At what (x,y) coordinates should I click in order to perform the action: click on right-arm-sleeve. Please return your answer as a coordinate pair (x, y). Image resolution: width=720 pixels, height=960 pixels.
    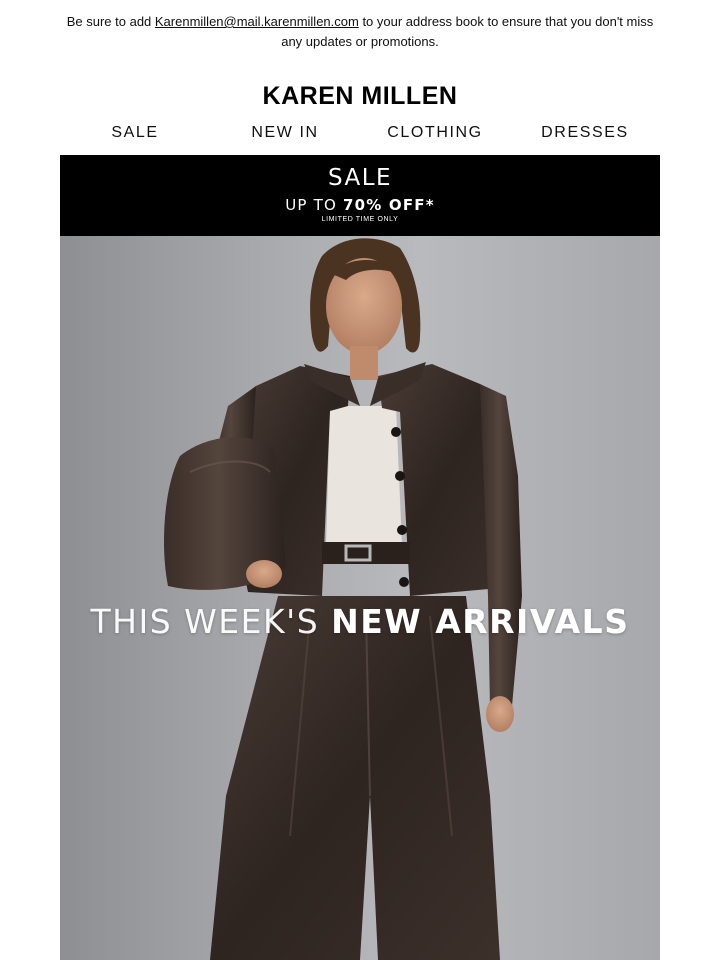
    Looking at the image, I should click on (501, 546).